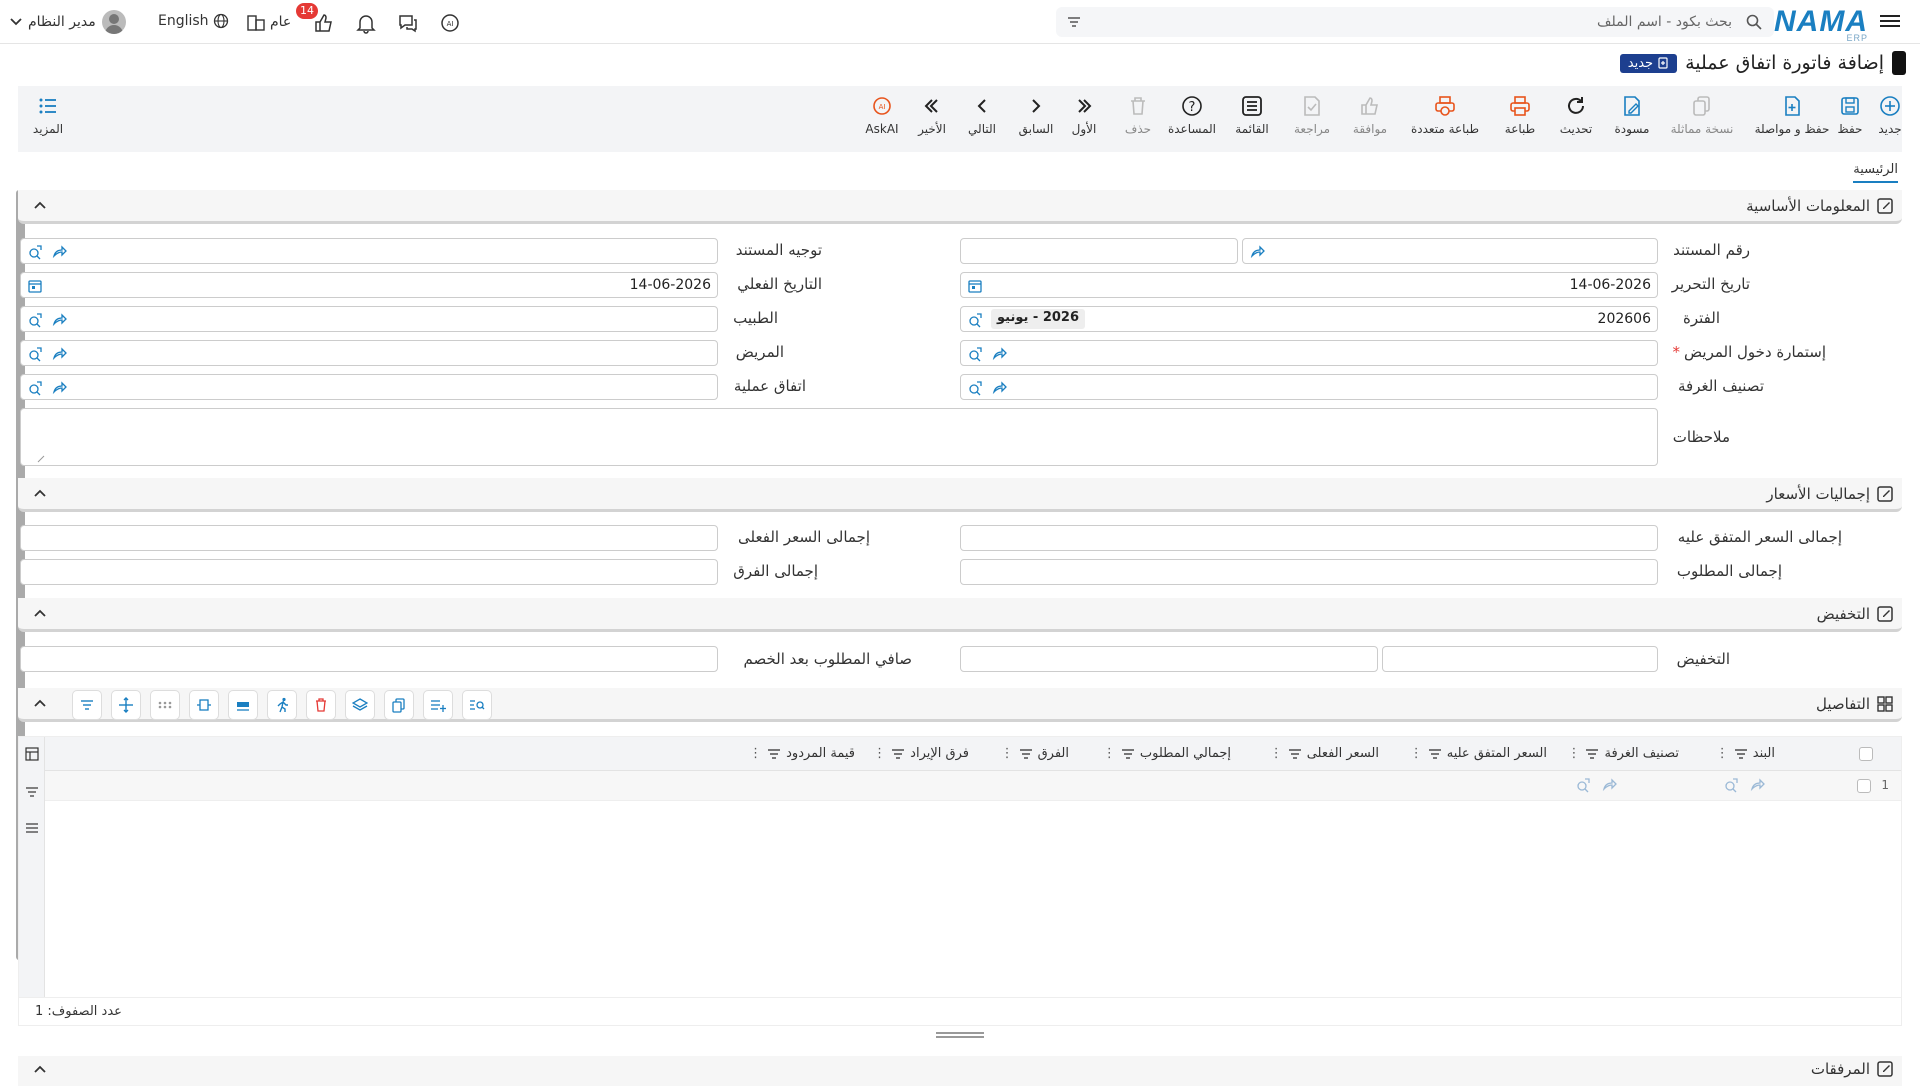 The image size is (1920, 1086). Describe the element at coordinates (369, 319) in the screenshot. I see `doctor-field` at that location.